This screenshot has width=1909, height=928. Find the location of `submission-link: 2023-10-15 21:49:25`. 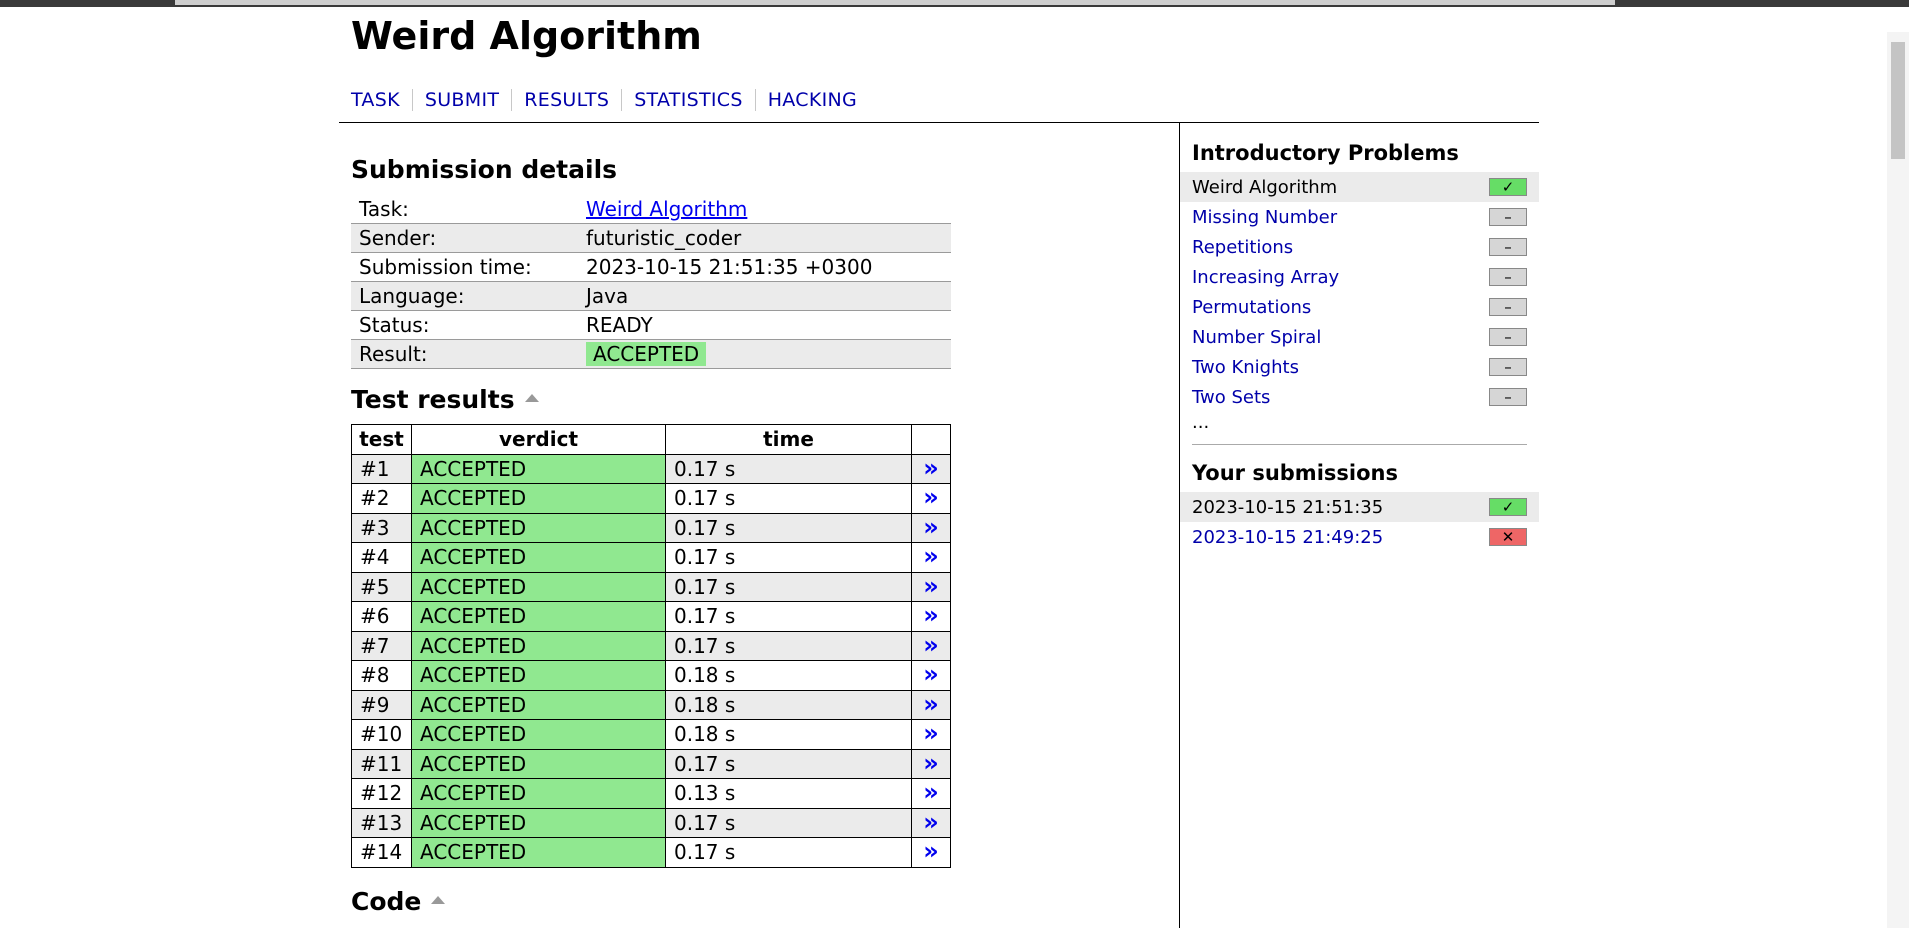

submission-link: 2023-10-15 21:49:25 is located at coordinates (1287, 537).